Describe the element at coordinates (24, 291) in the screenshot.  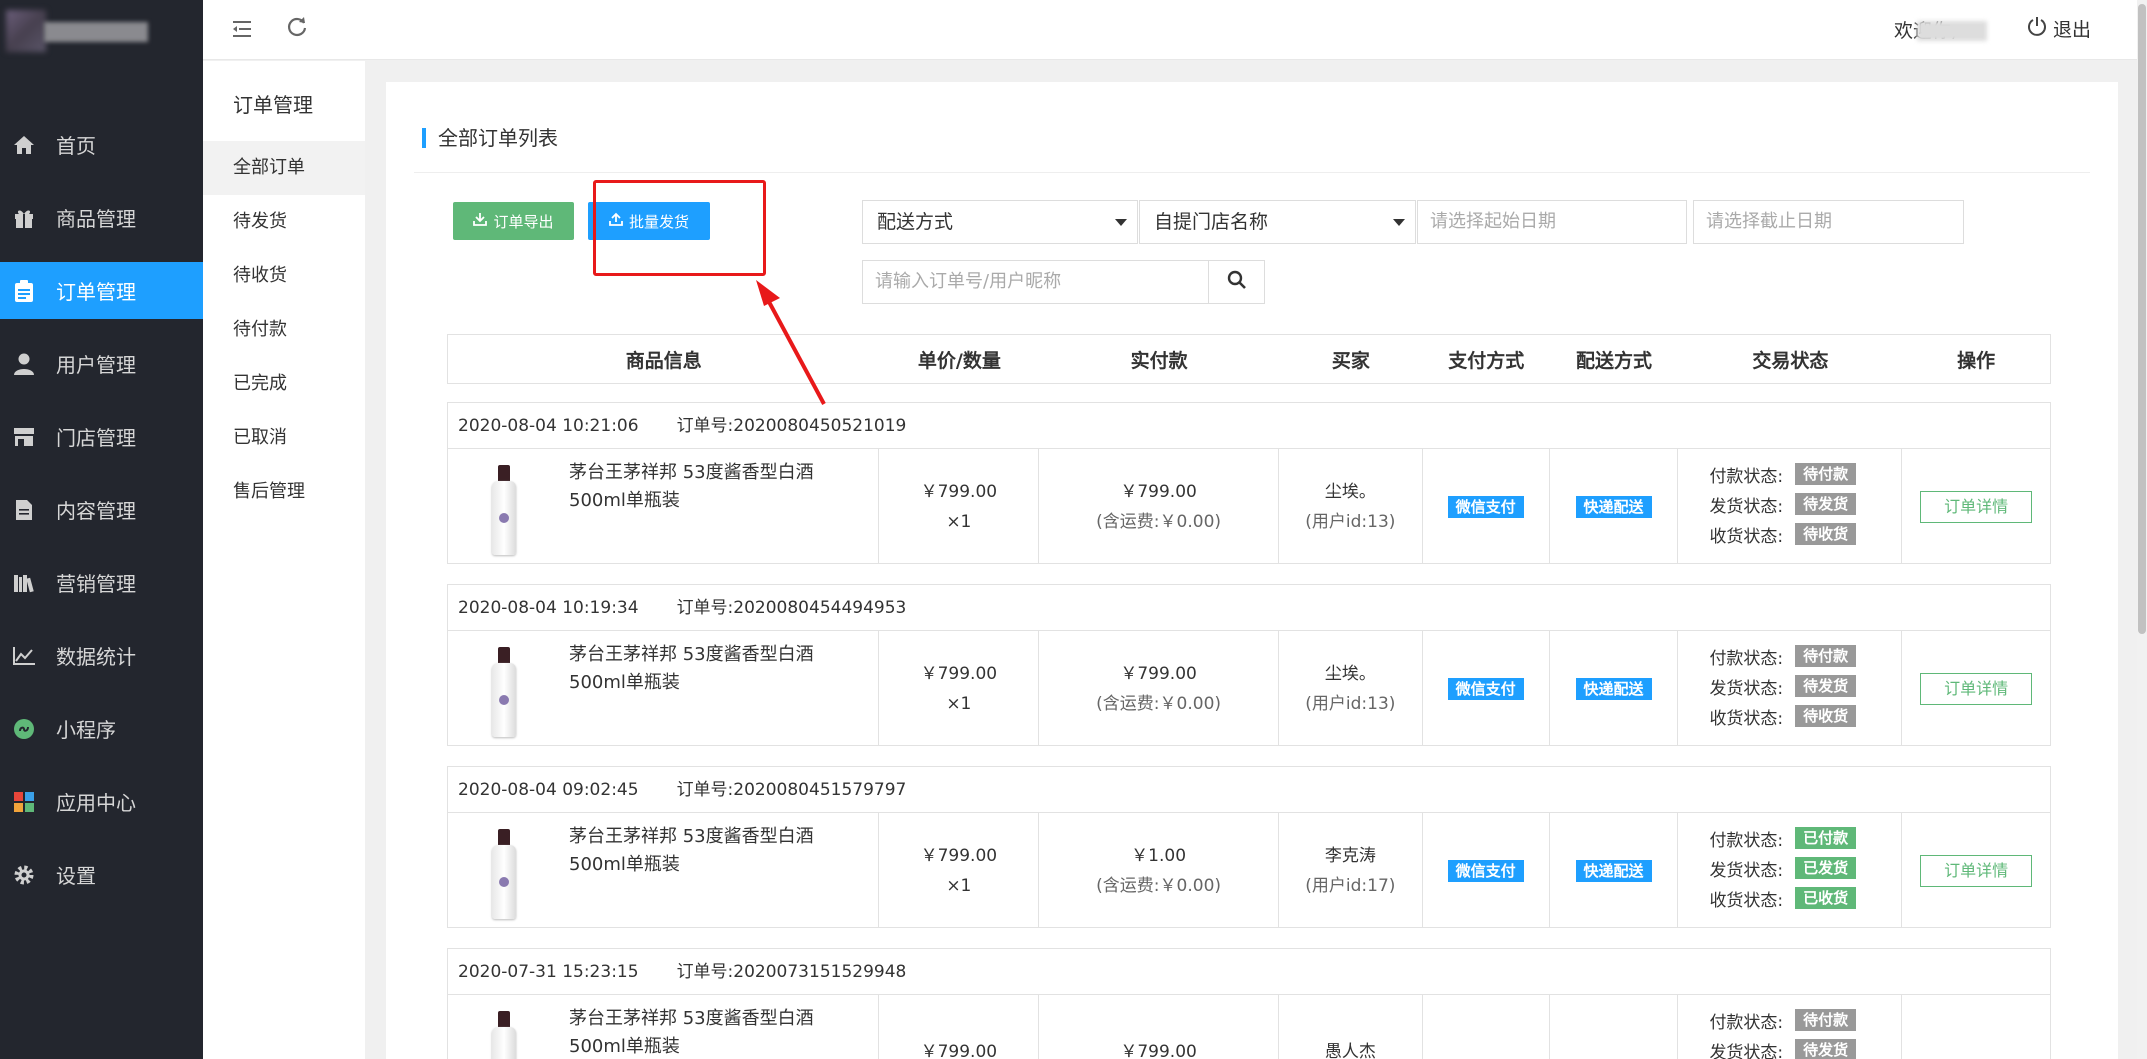
I see `clipboard-icon` at that location.